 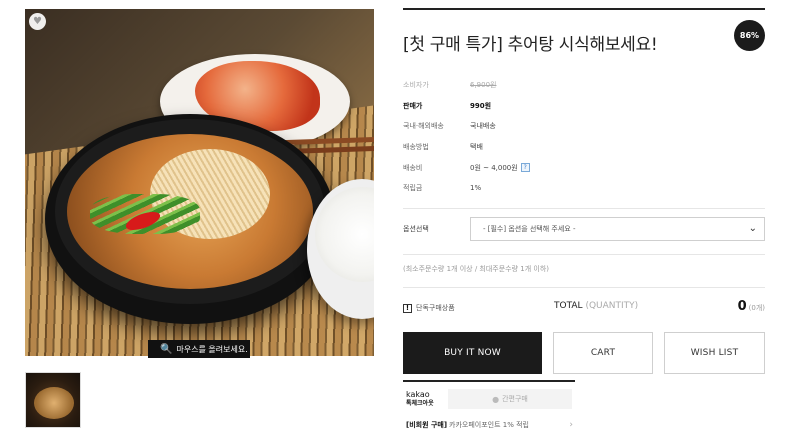 I want to click on option-select: - [필수] 옵션을 선택해 주세요 - ⌄, so click(x=617, y=229).